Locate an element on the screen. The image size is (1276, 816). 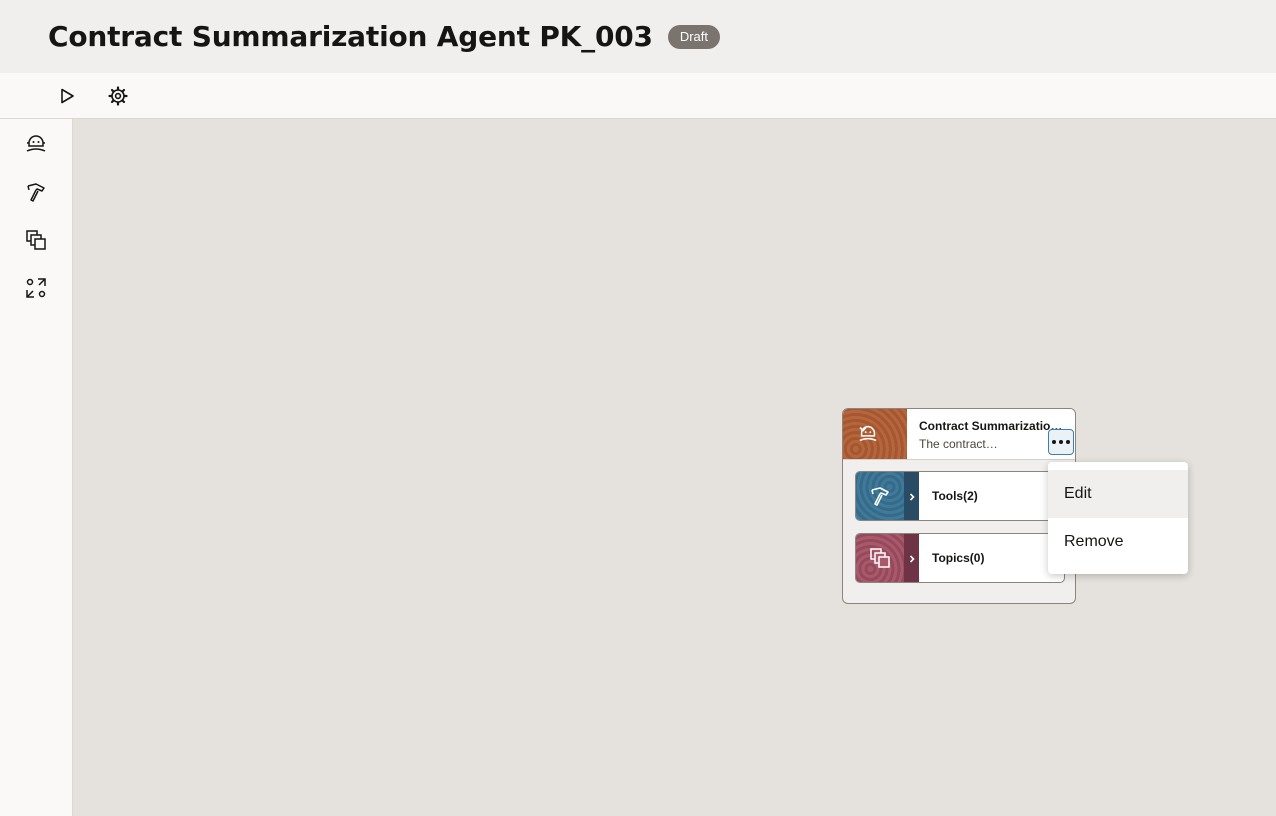
topics-node-icon-box is located at coordinates (880, 558).